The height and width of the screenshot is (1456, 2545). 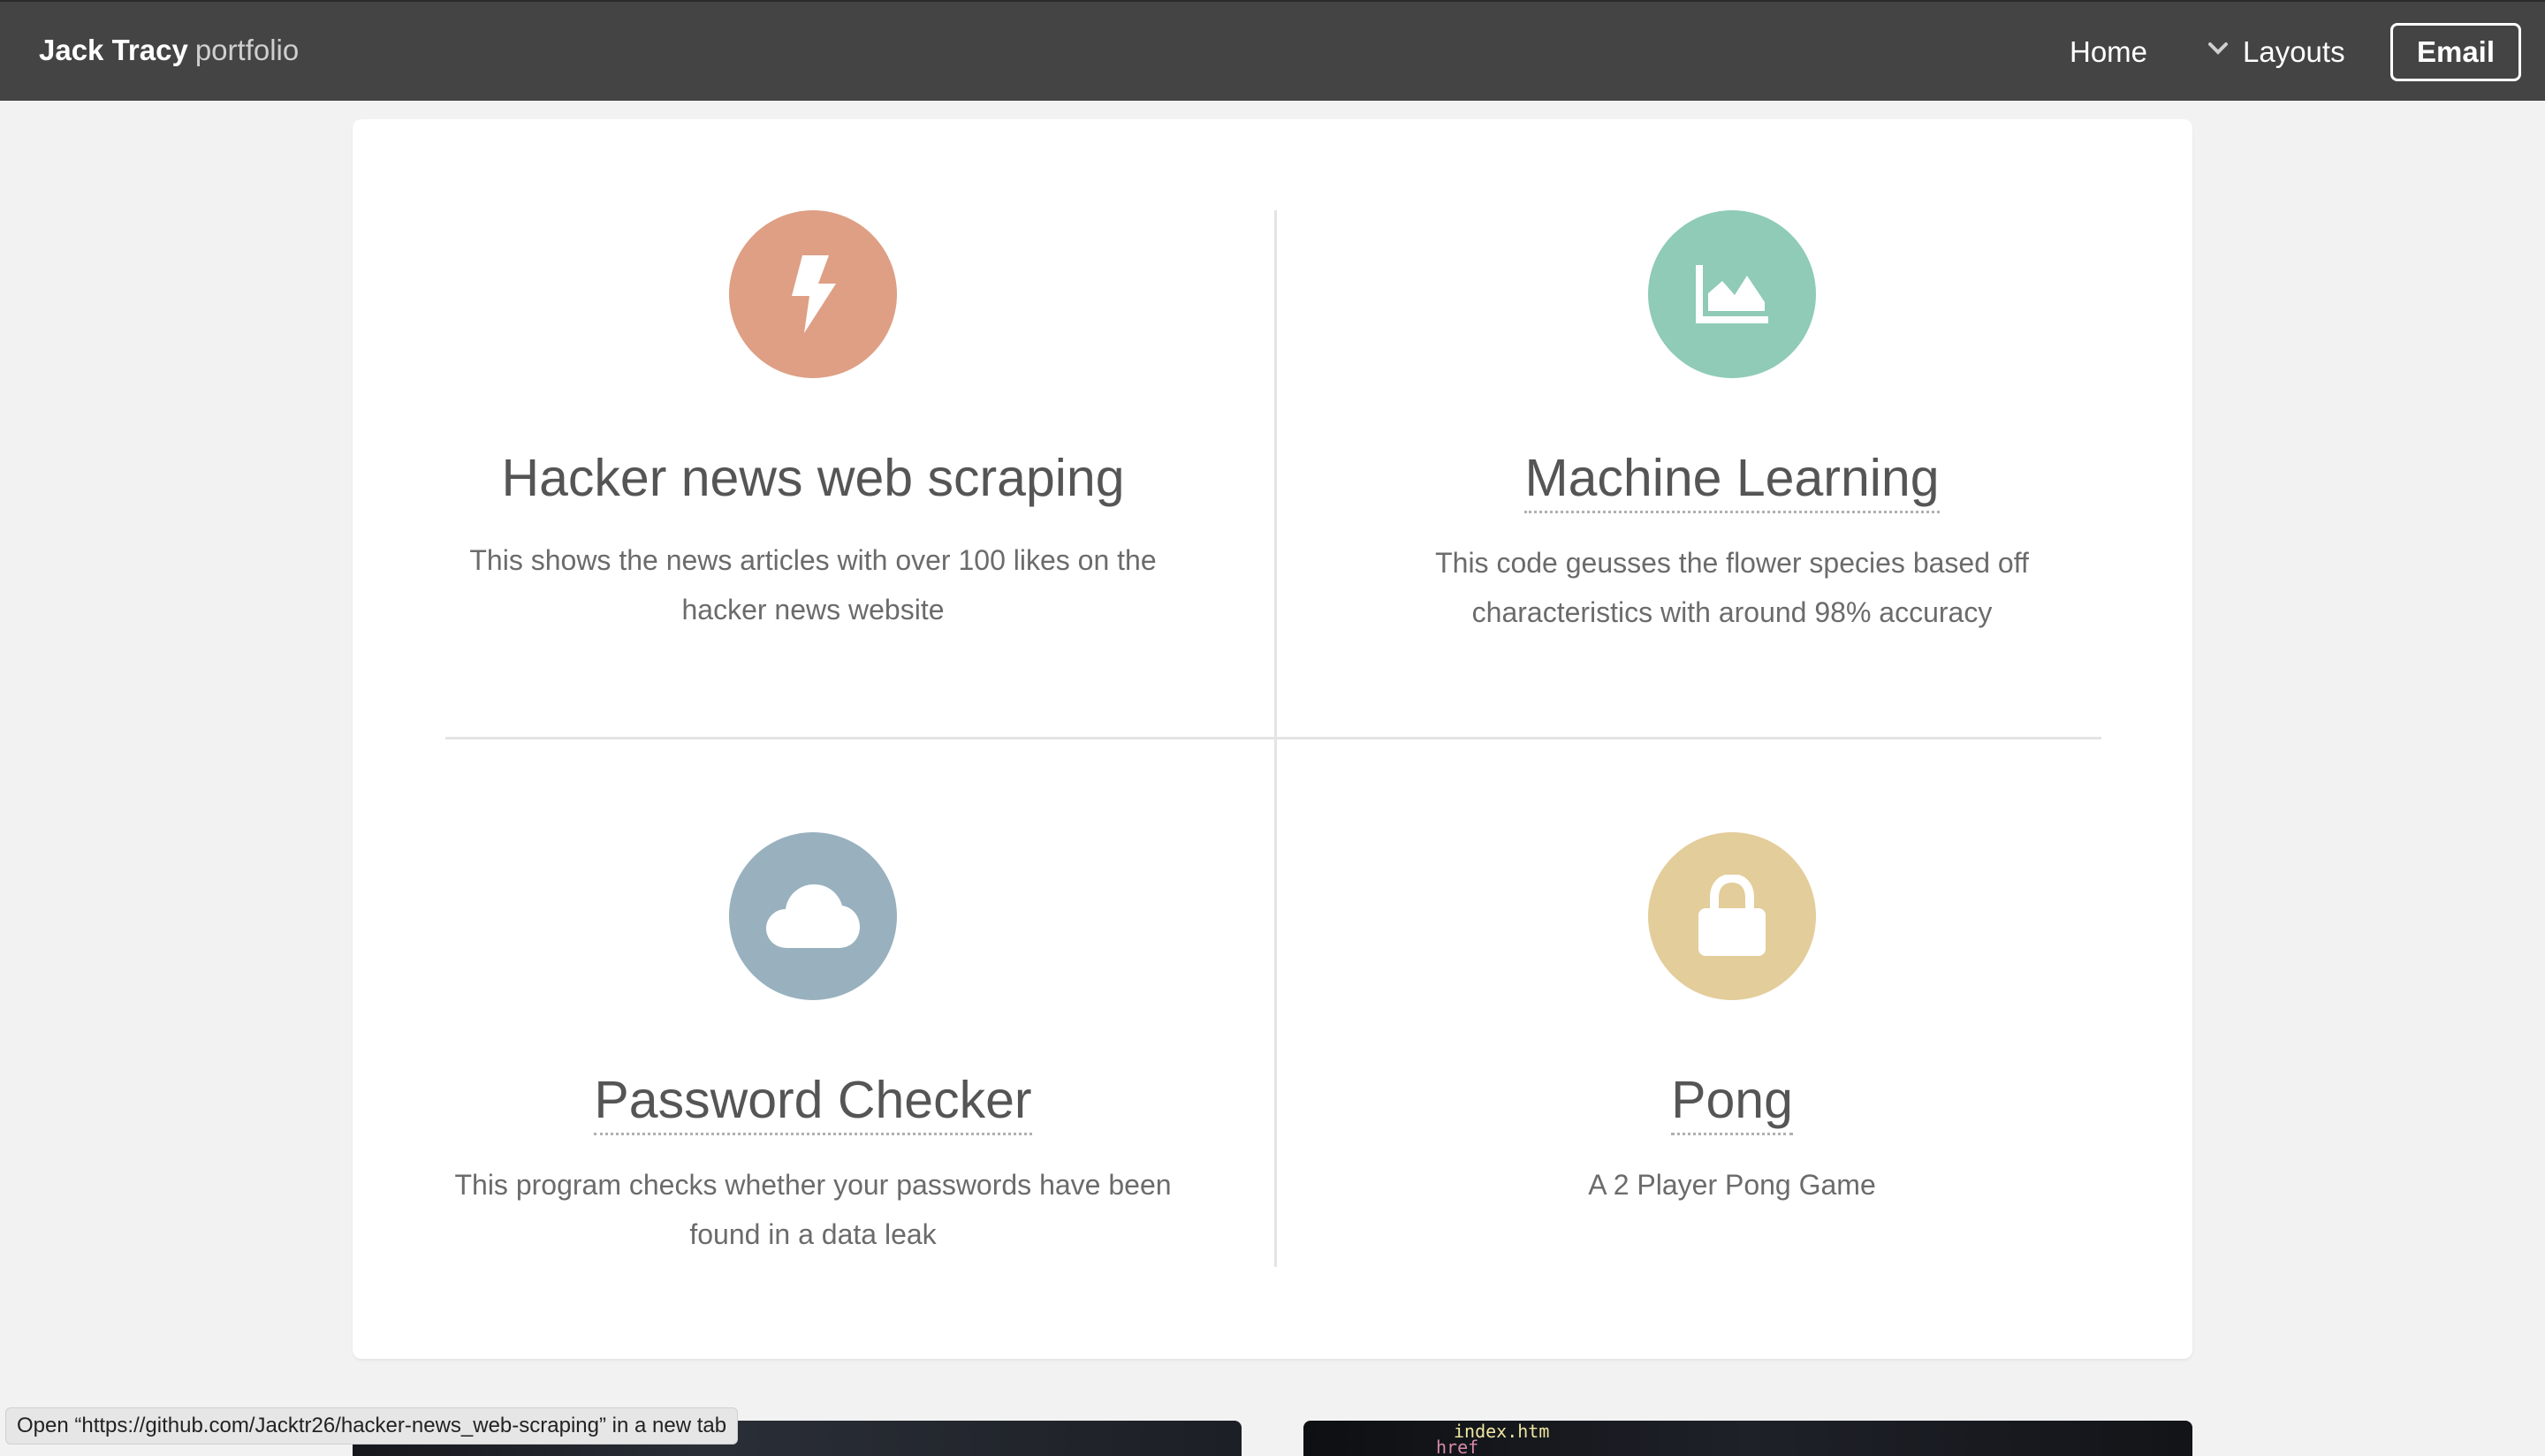 I want to click on feature-description: A 2 Player Pong Game, so click(x=1732, y=1185).